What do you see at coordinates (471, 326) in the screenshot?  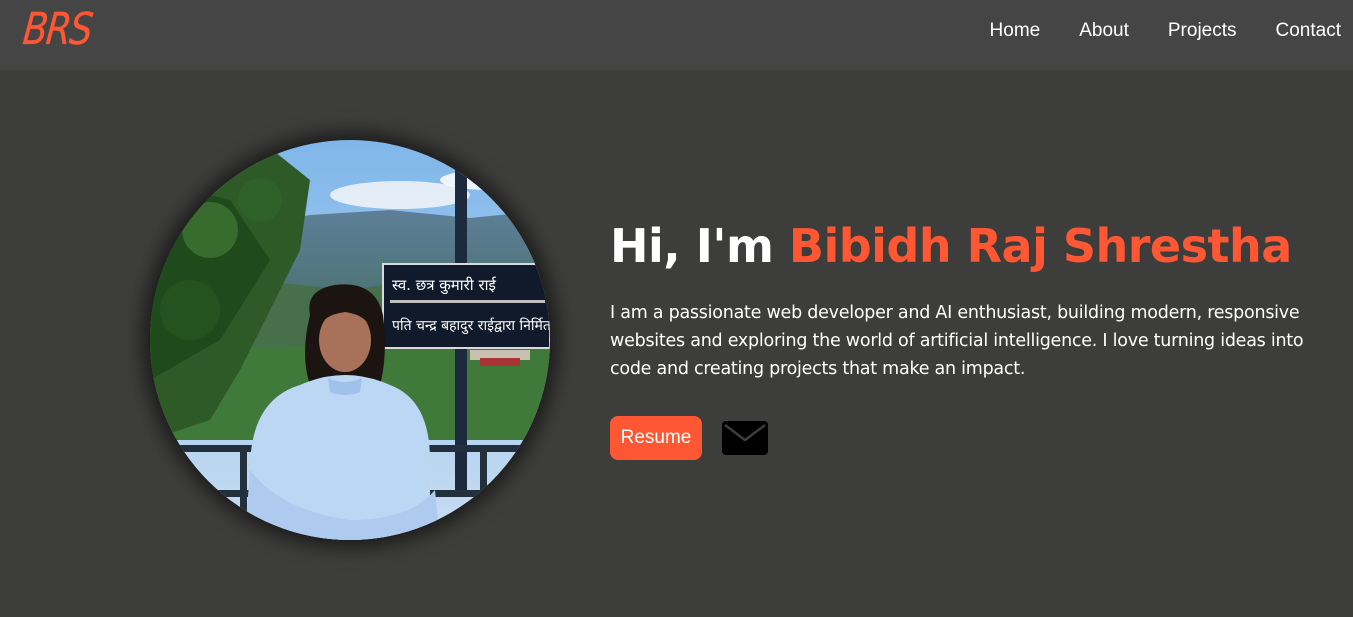 I see `sign-text-line2: पति चन्द्र बहादुर राईद्वारा निर्मित` at bounding box center [471, 326].